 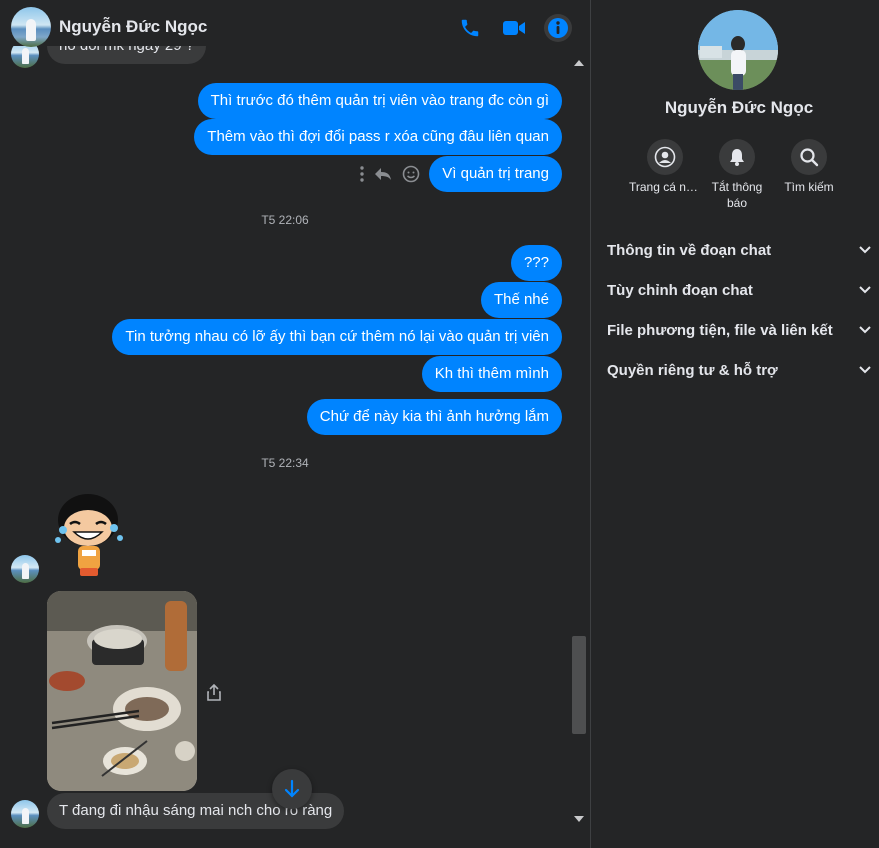 I want to click on profile-label: Trang cá nhân, so click(x=665, y=187).